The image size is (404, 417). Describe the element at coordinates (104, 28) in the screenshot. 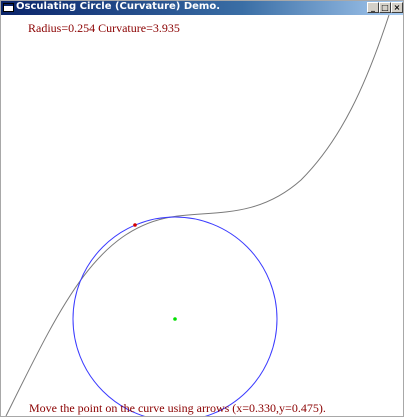

I see `radius-curvature-readout: Radius=0.254 Curvature=3.935` at that location.